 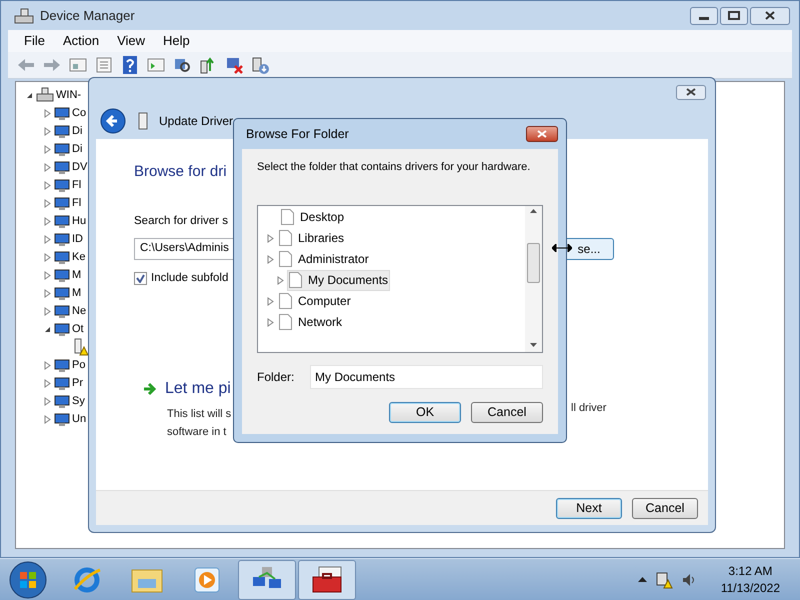 What do you see at coordinates (260, 65) in the screenshot?
I see `disable-device-icon` at bounding box center [260, 65].